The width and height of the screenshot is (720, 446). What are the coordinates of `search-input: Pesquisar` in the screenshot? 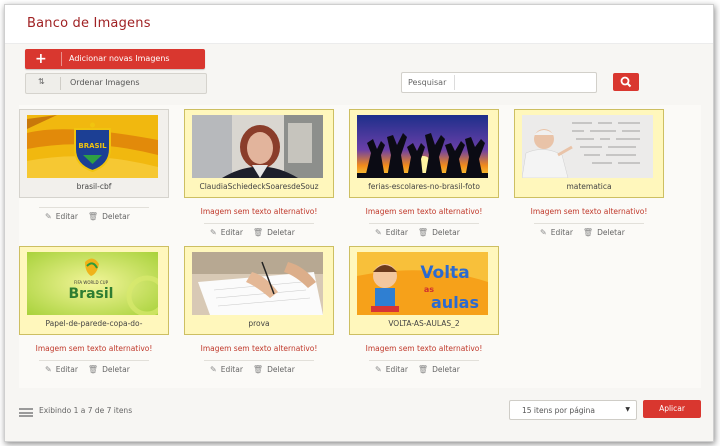 It's located at (499, 82).